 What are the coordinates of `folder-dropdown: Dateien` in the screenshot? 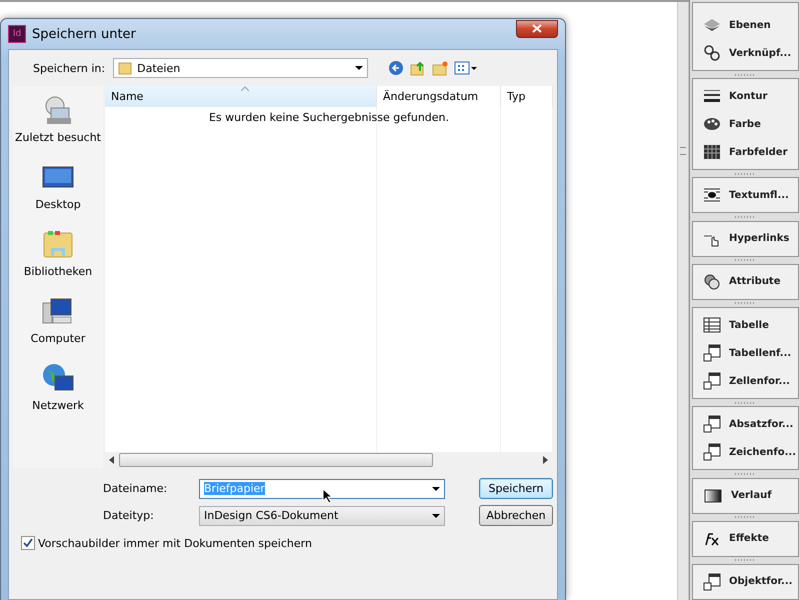 It's located at (240, 68).